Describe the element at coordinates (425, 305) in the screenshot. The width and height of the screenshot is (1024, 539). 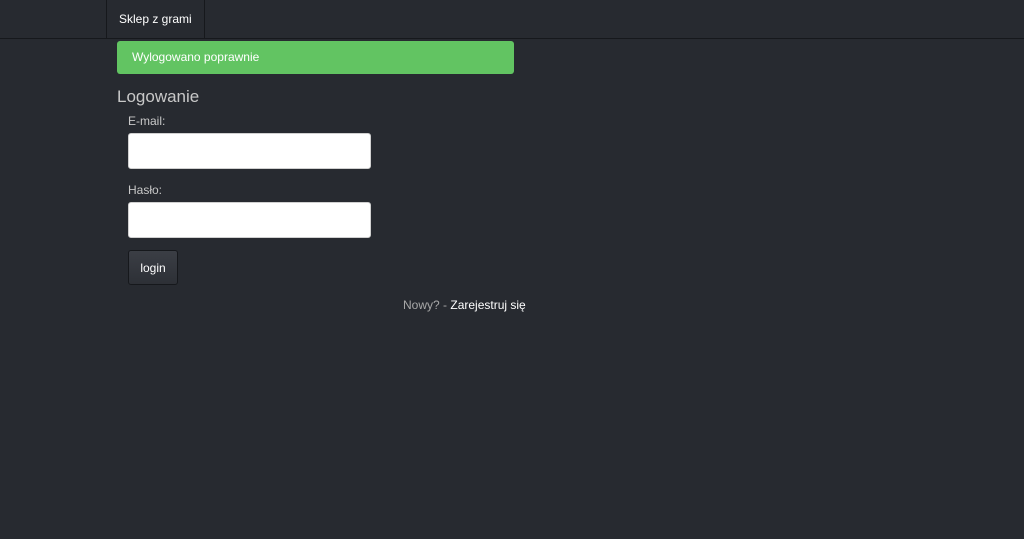
I see `register-prompt-text: Nowy? -` at that location.